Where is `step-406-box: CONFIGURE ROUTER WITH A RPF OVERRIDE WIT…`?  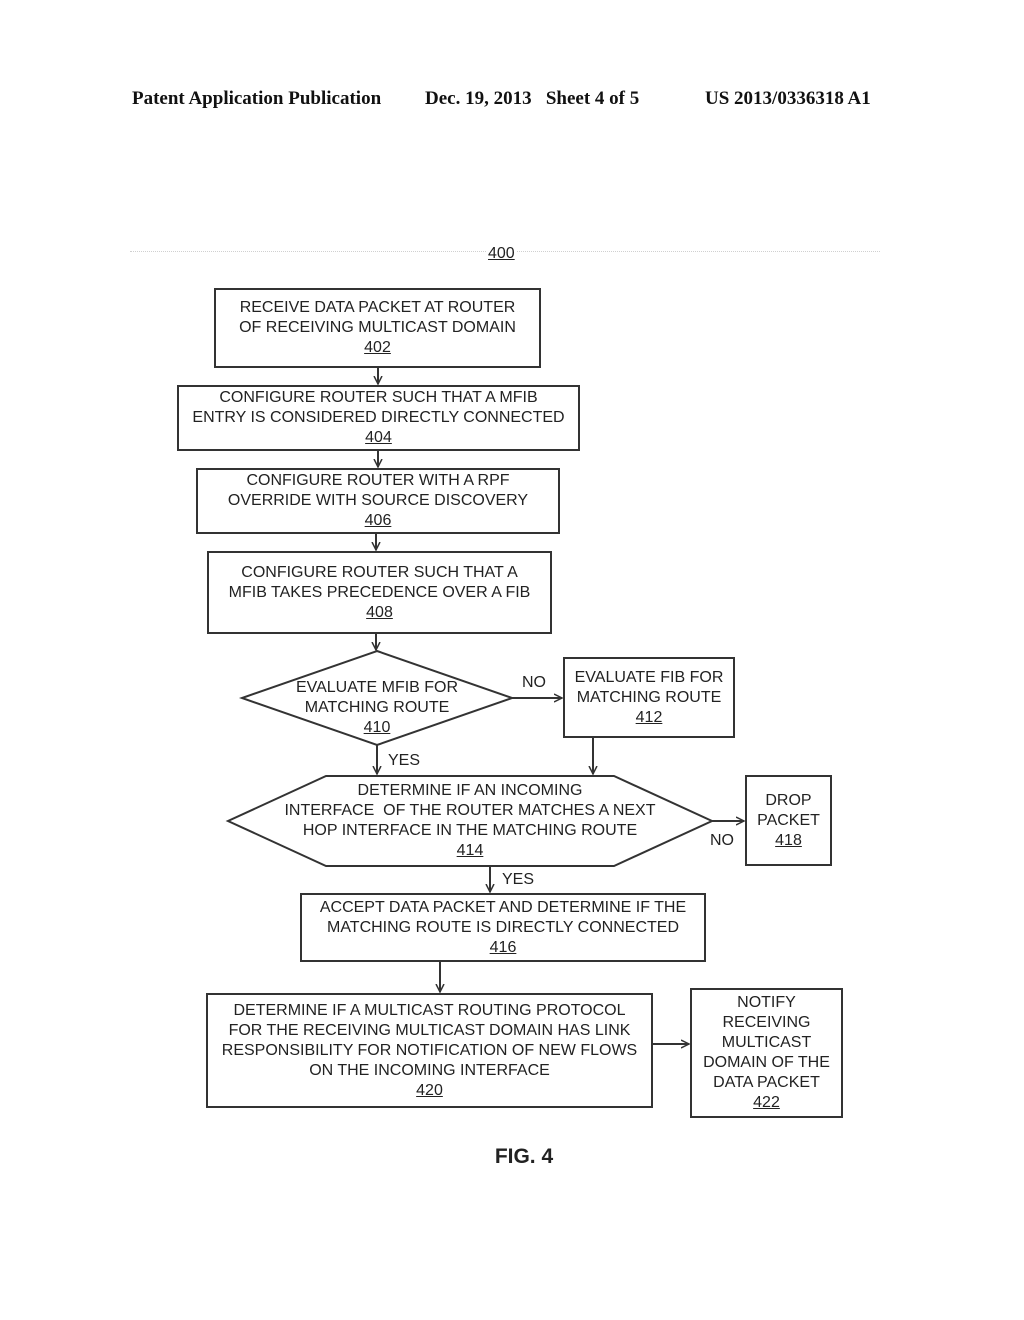 step-406-box: CONFIGURE ROUTER WITH A RPF OVERRIDE WIT… is located at coordinates (378, 501).